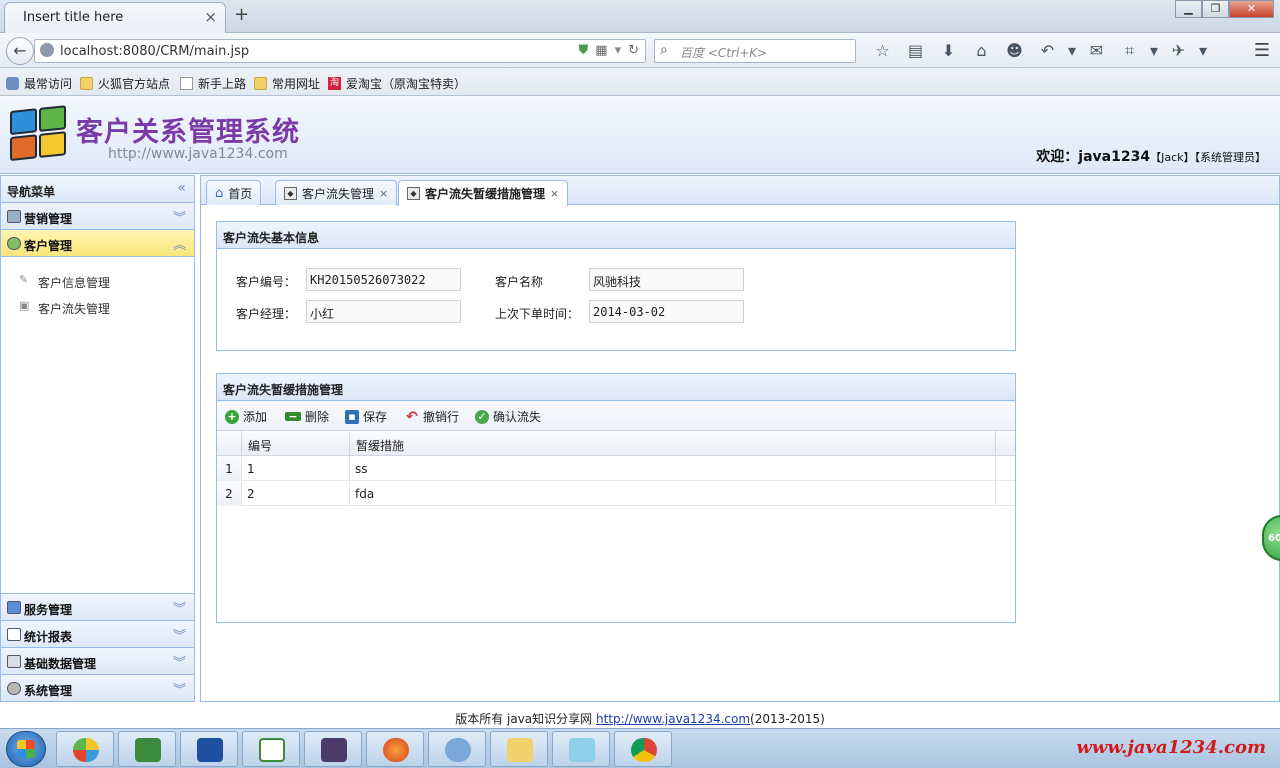  Describe the element at coordinates (340, 51) in the screenshot. I see `url-bar: localhost:8080/CRM/main.jsp ⛊ ▦ ▾ ↻` at that location.